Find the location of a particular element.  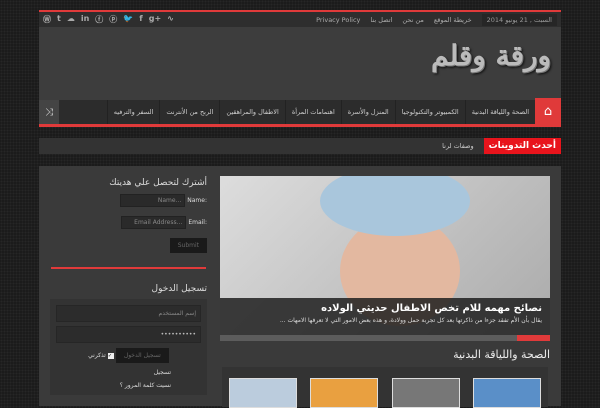

nav-item-health: الصحة واللياقة البدنية is located at coordinates (499, 112).